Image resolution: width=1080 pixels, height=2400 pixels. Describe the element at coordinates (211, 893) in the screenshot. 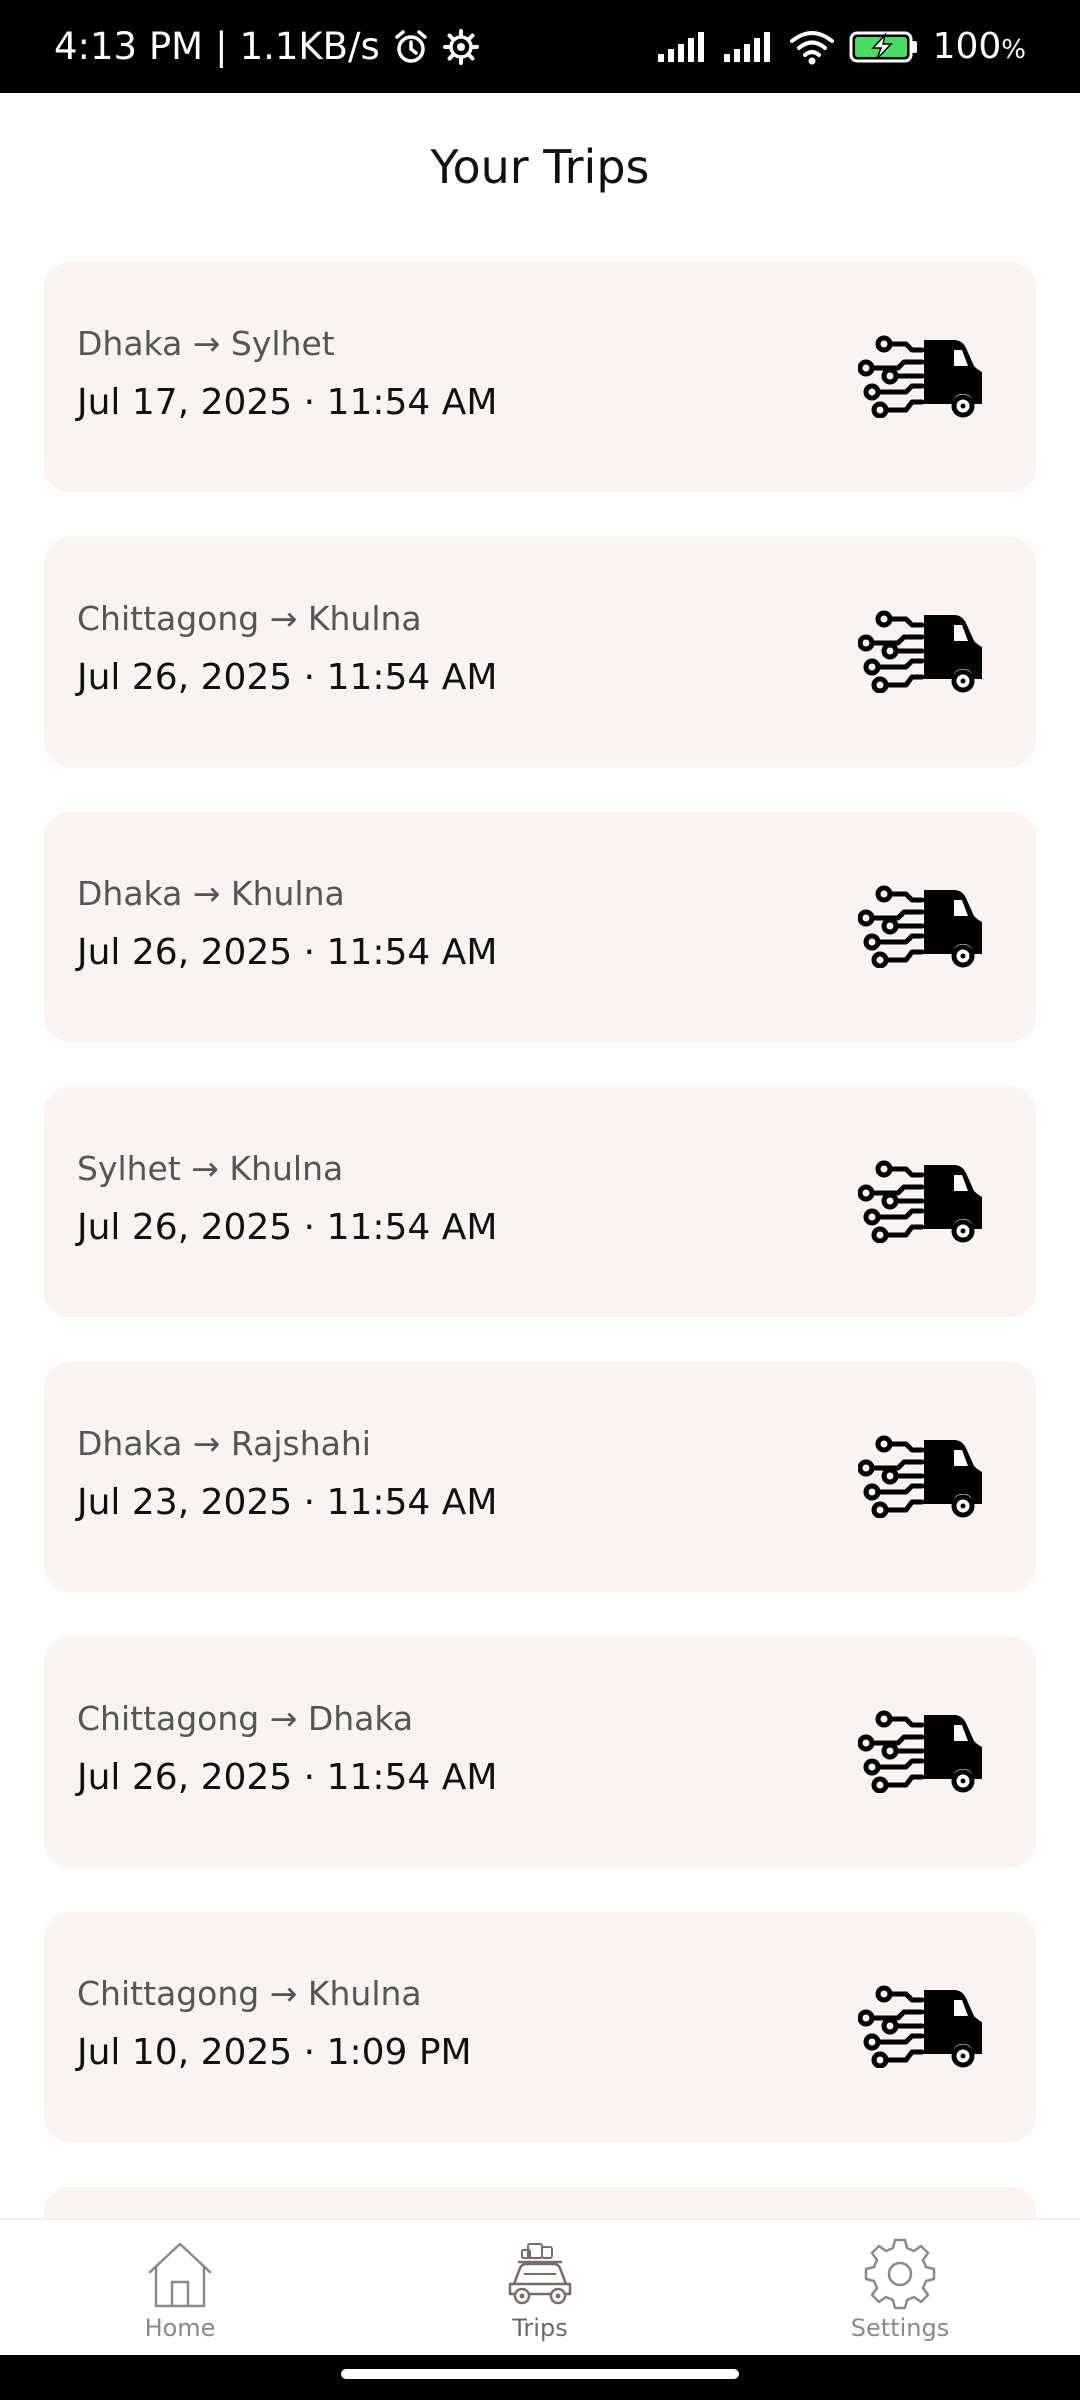

I see `trip-route: Dhaka → Khulna` at that location.